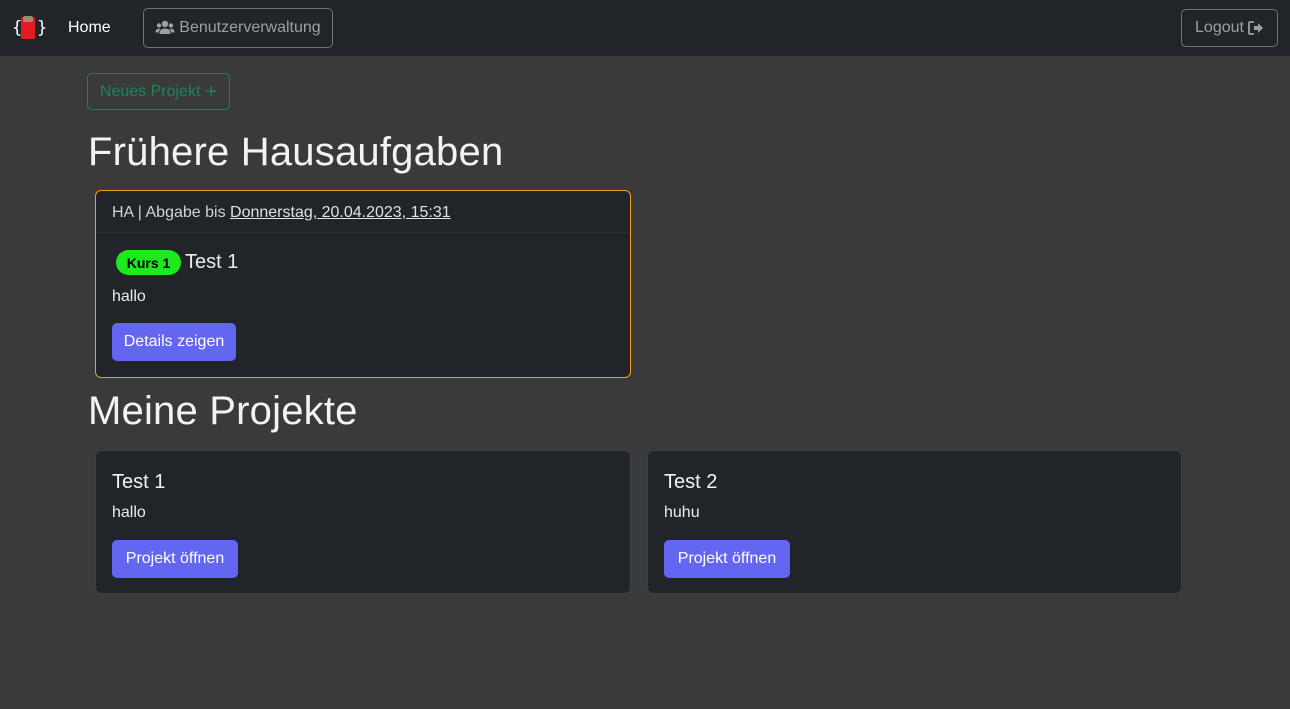  I want to click on plus-icon: +, so click(211, 91).